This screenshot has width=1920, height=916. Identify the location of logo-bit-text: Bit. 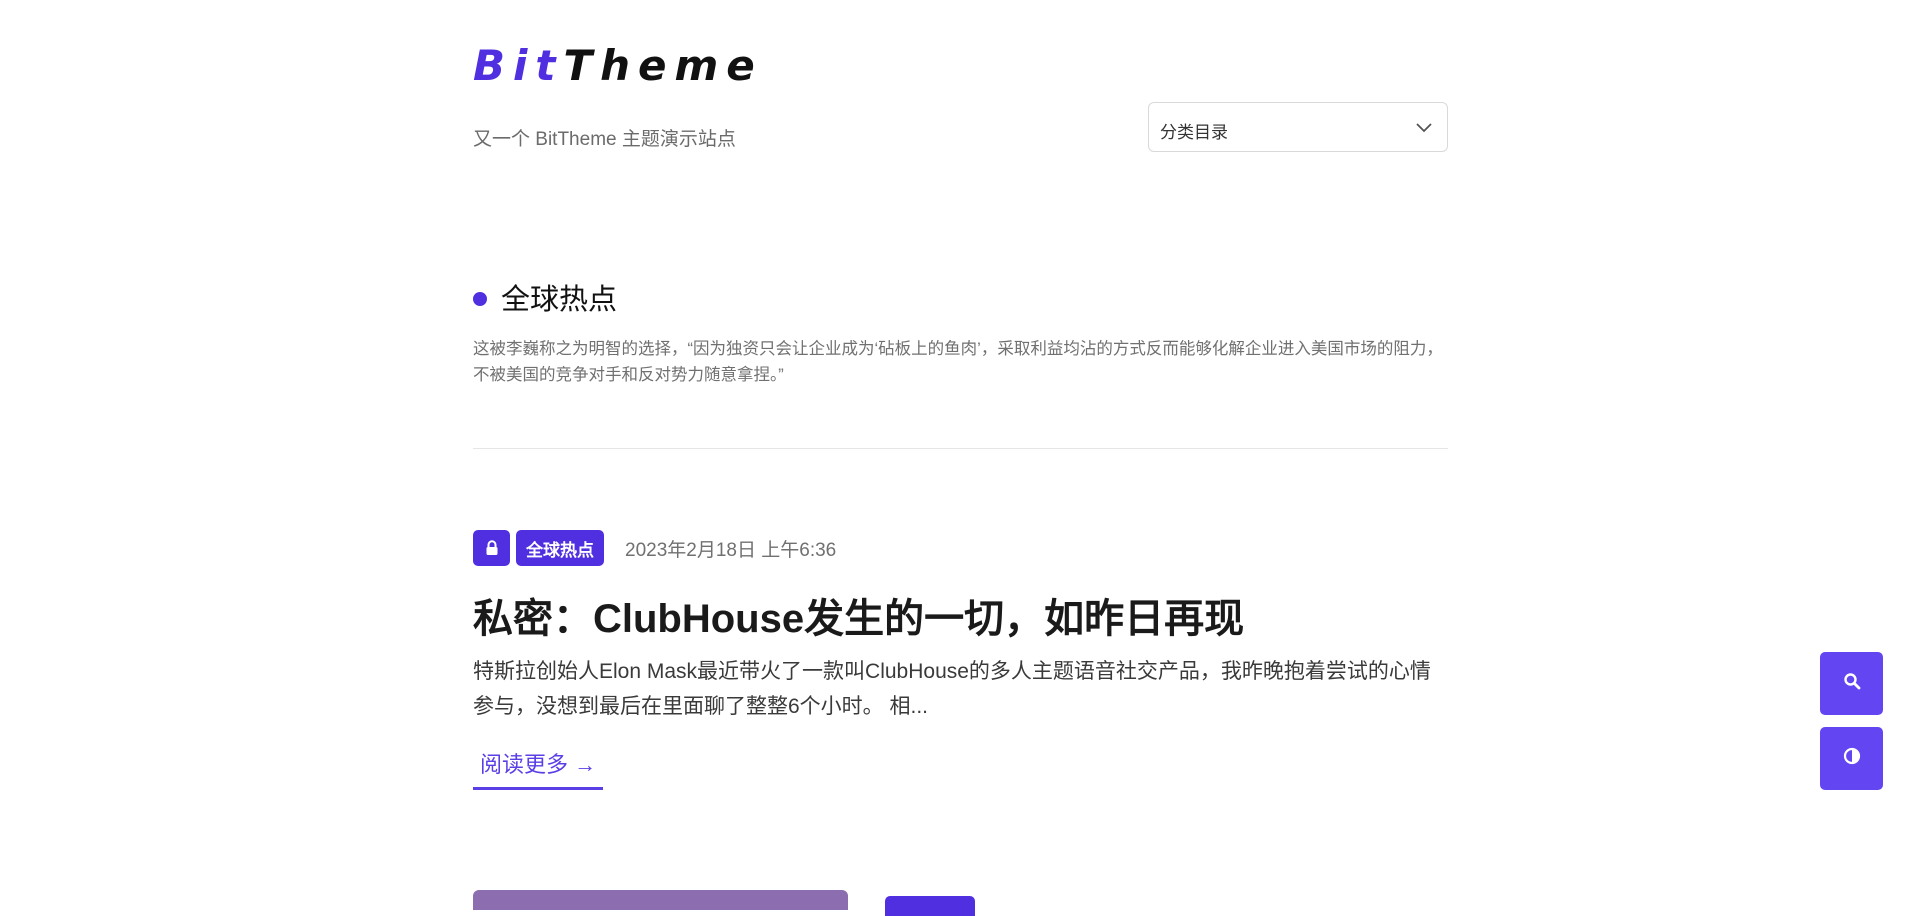
(518, 65).